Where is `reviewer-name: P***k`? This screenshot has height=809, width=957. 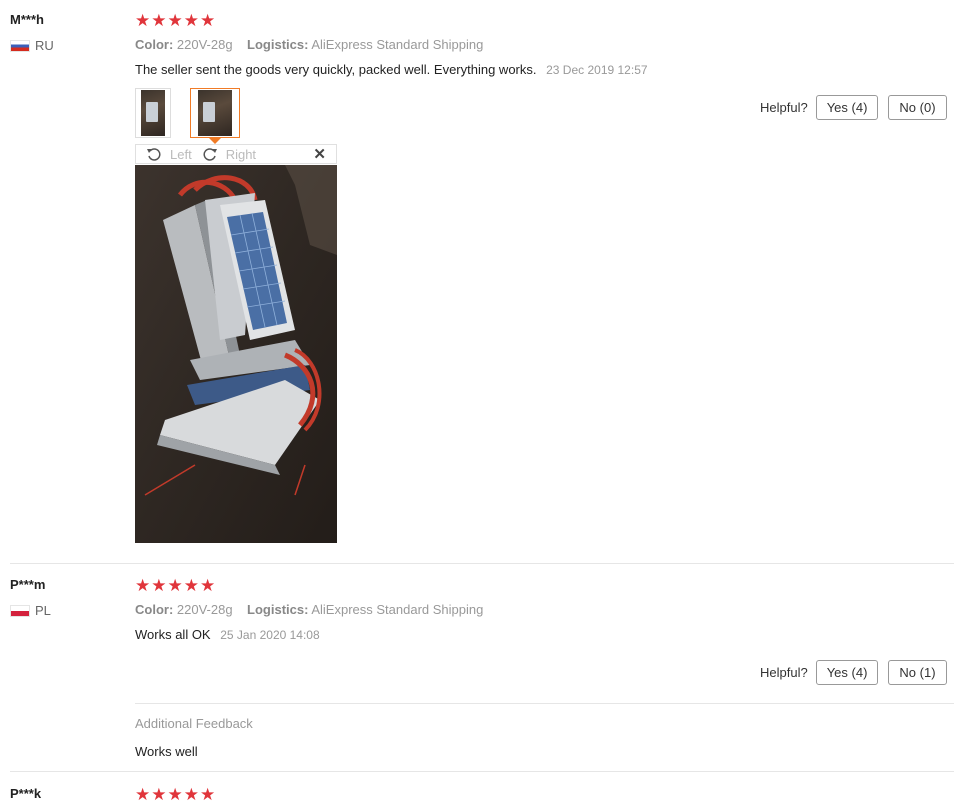
reviewer-name: P***k is located at coordinates (26, 793).